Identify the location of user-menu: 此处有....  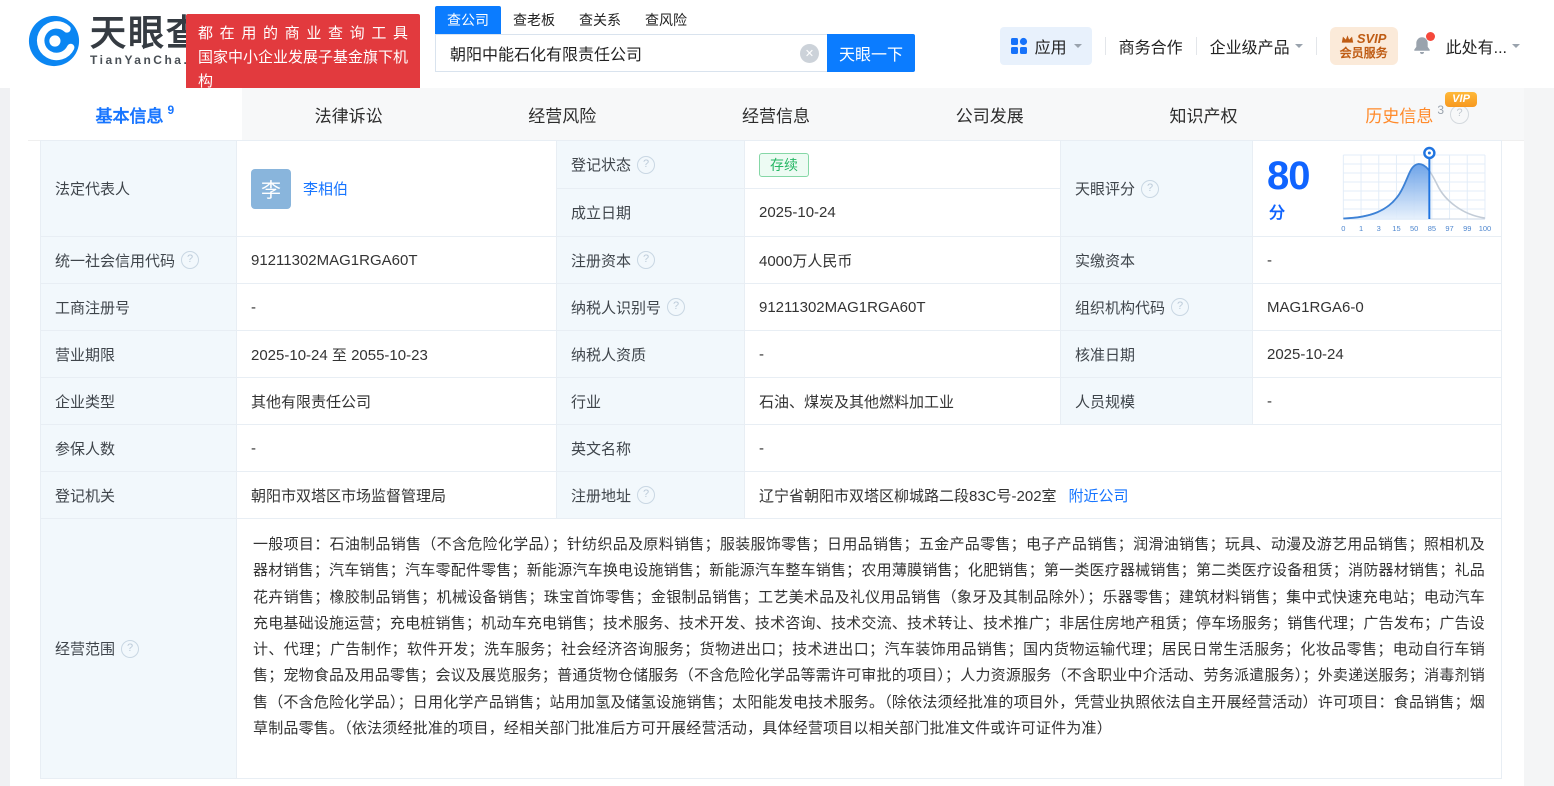
(1483, 46).